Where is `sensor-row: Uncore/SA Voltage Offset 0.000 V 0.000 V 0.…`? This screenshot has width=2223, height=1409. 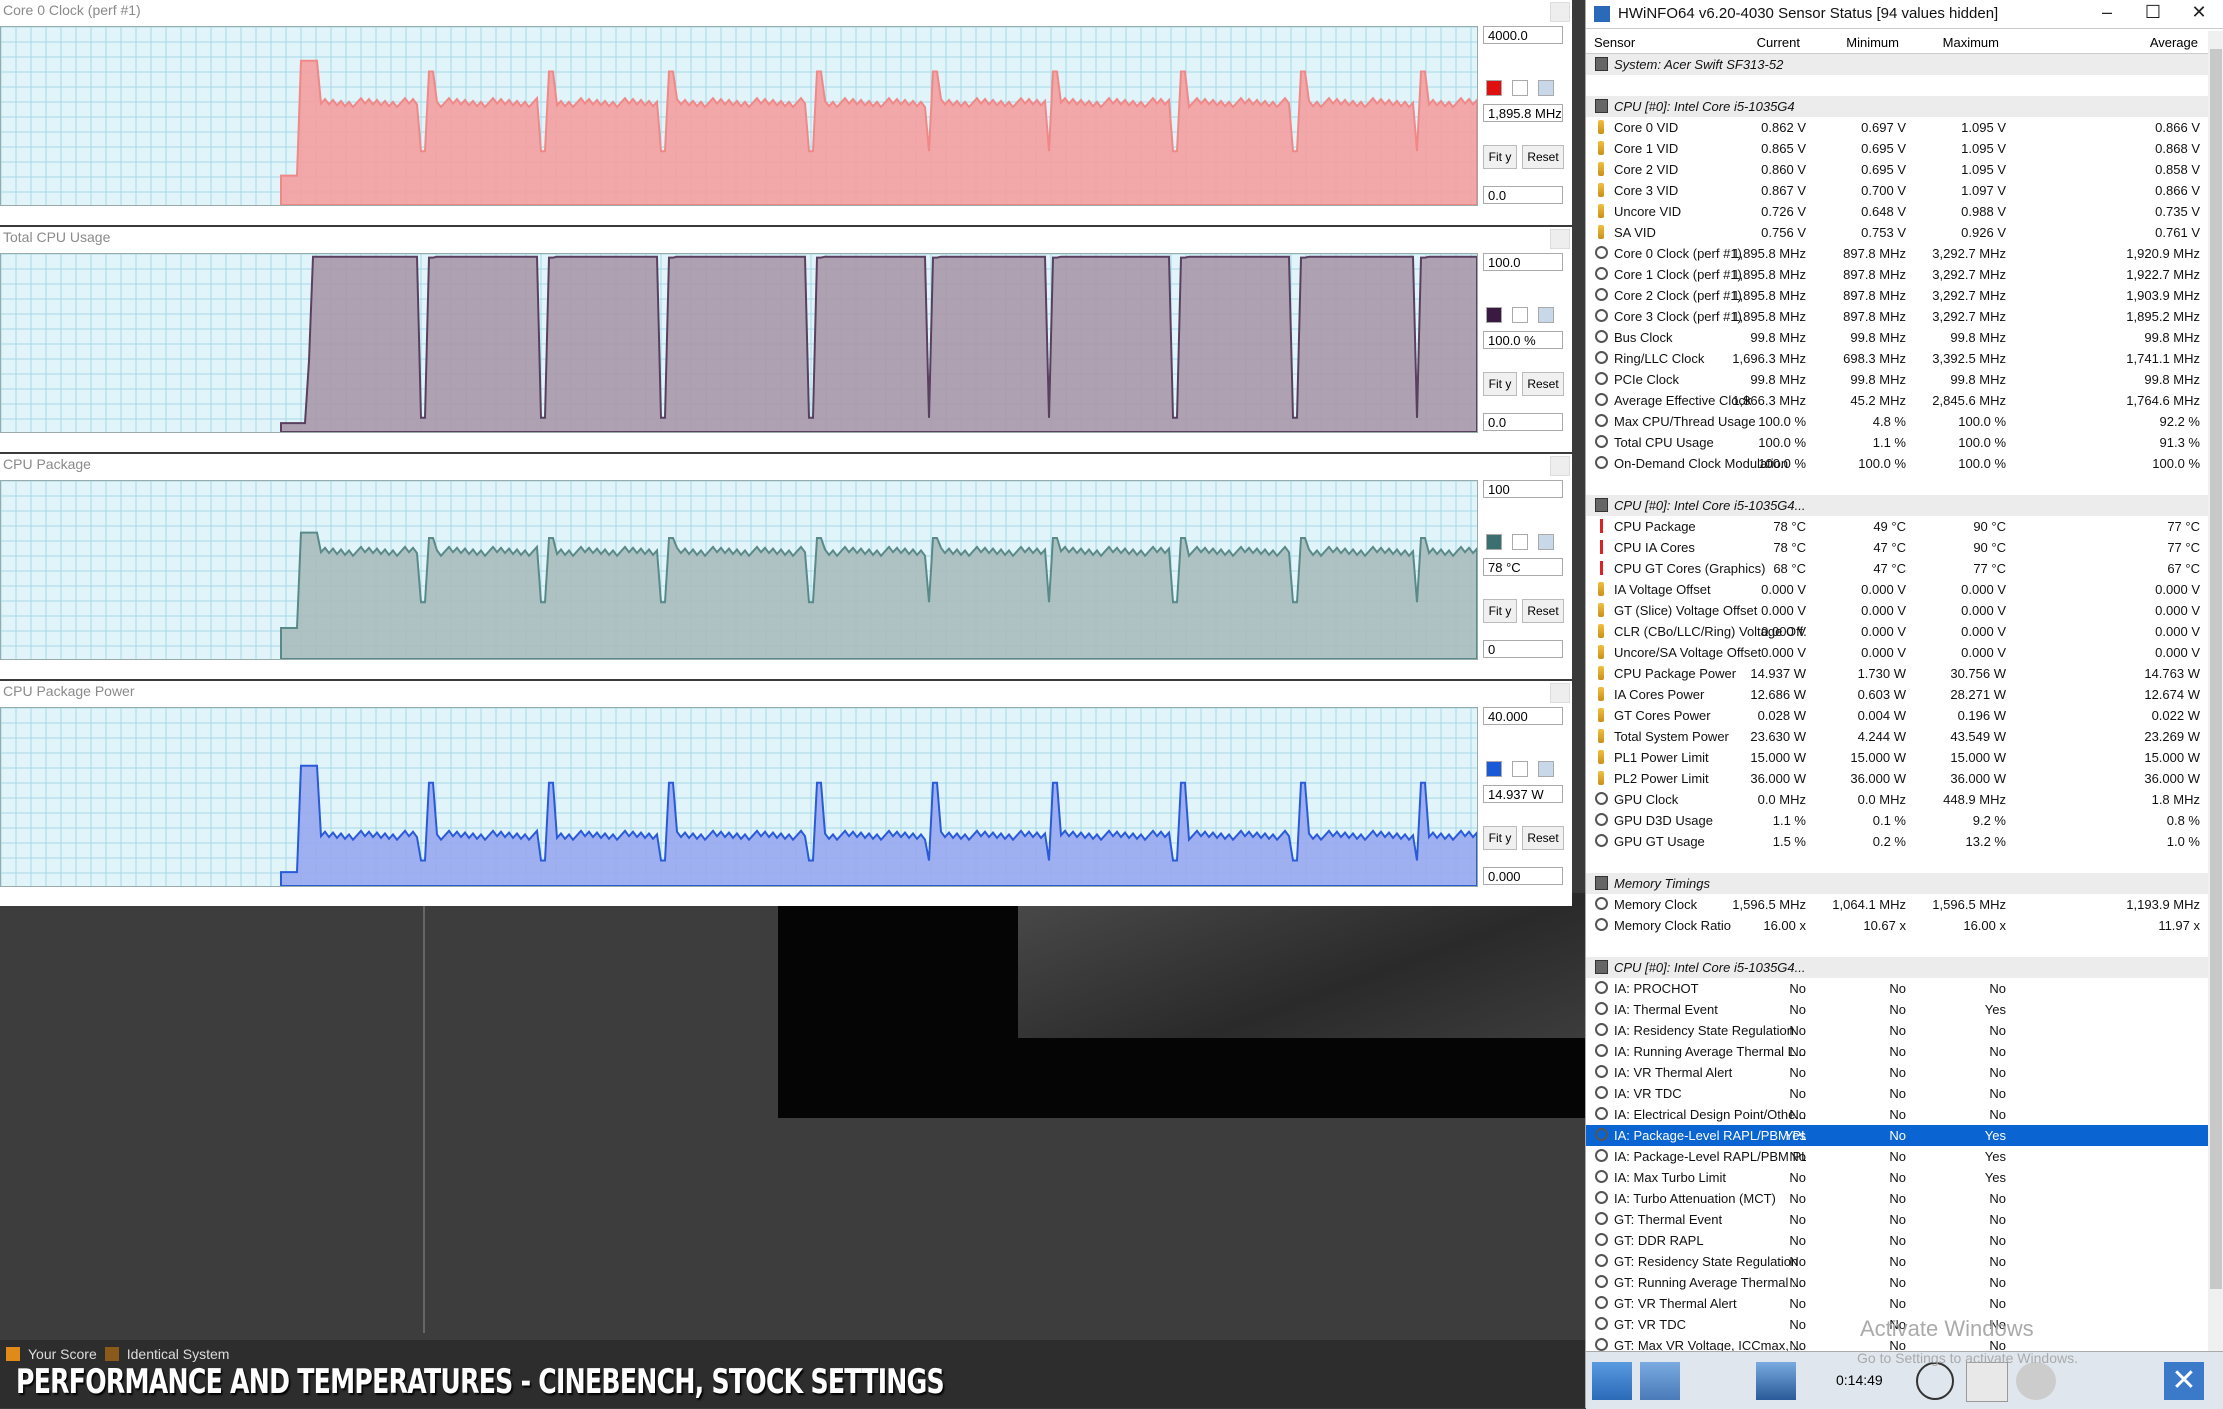
sensor-row: Uncore/SA Voltage Offset 0.000 V 0.000 V 0.… is located at coordinates (1897, 652).